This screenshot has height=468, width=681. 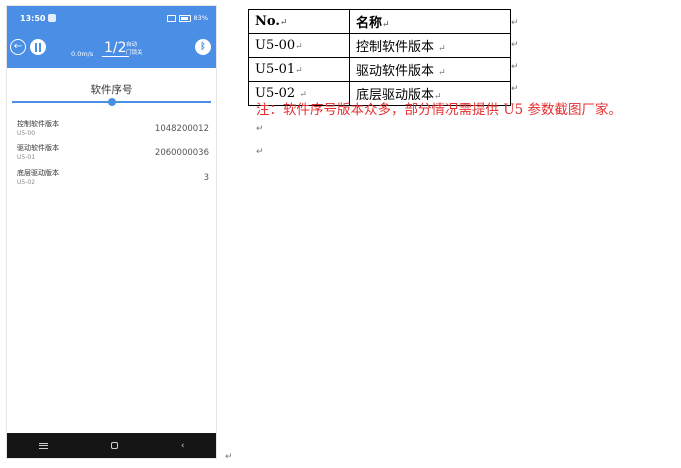 I want to click on bluetooth-icon: ᛒ, so click(x=203, y=47).